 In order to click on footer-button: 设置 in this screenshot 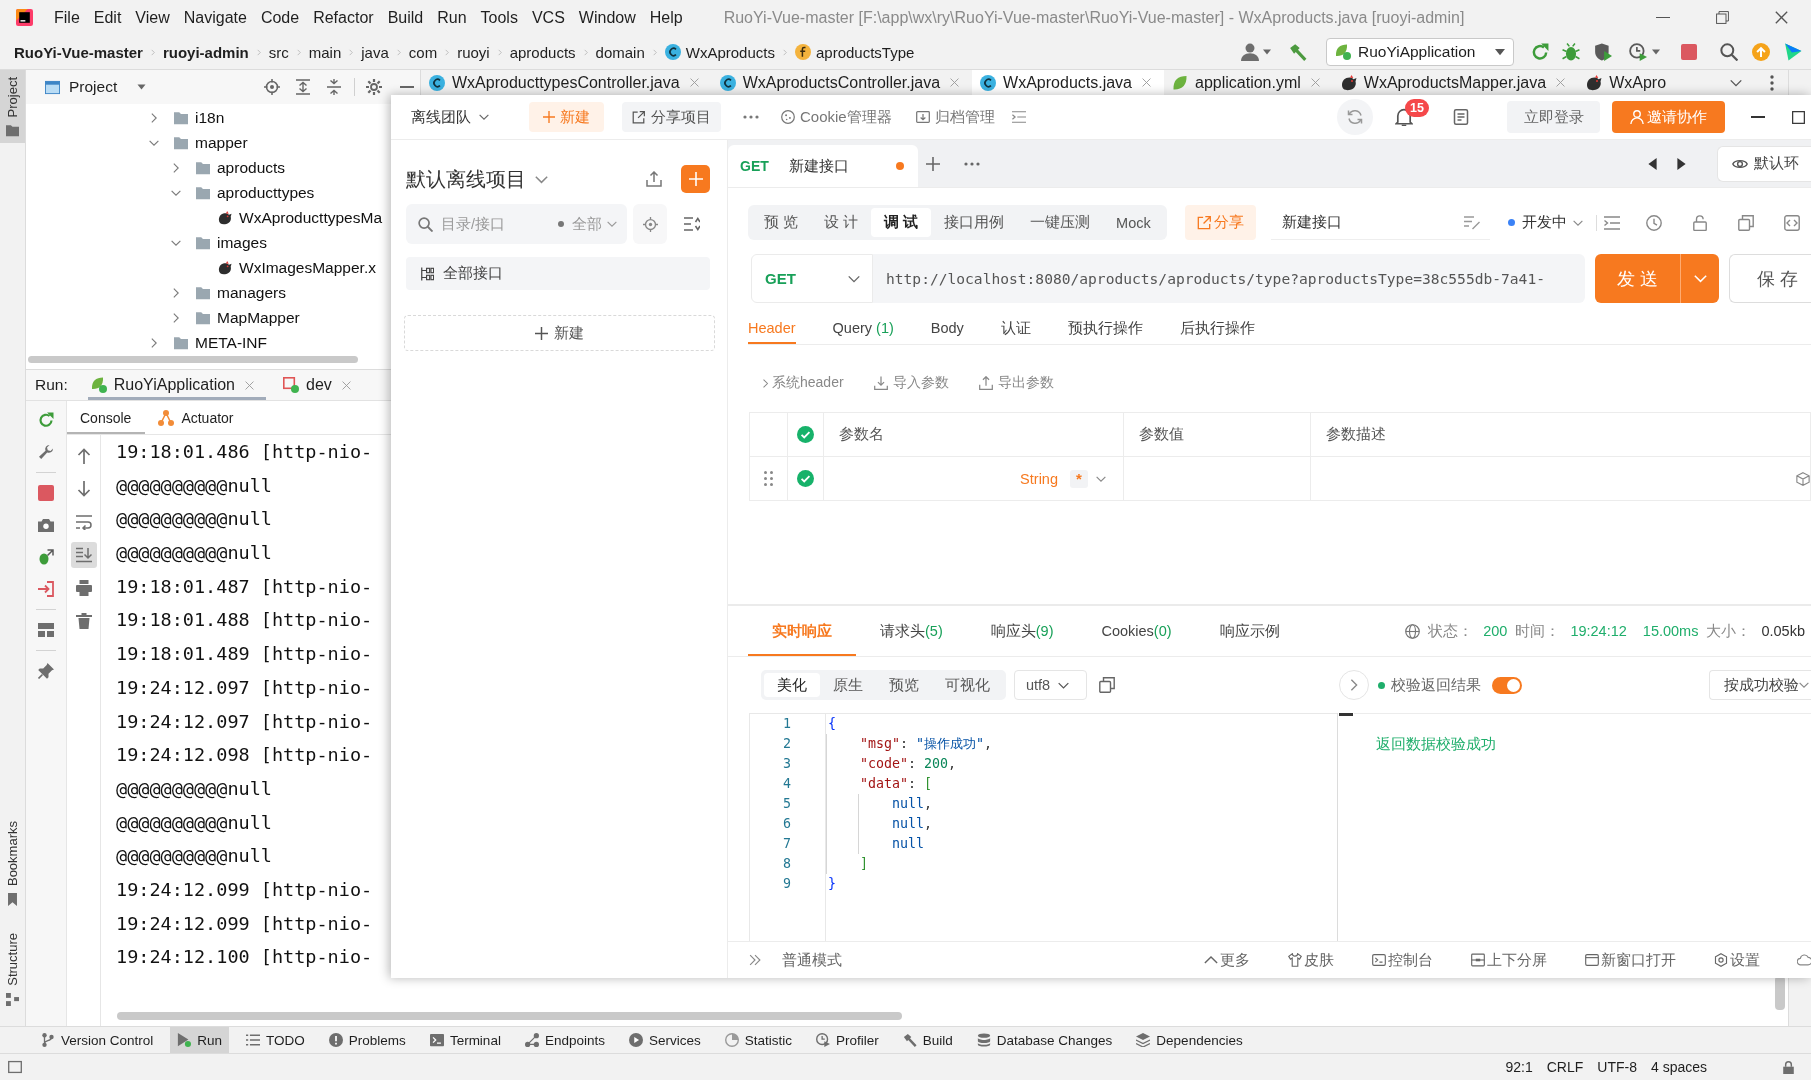, I will do `click(1737, 960)`.